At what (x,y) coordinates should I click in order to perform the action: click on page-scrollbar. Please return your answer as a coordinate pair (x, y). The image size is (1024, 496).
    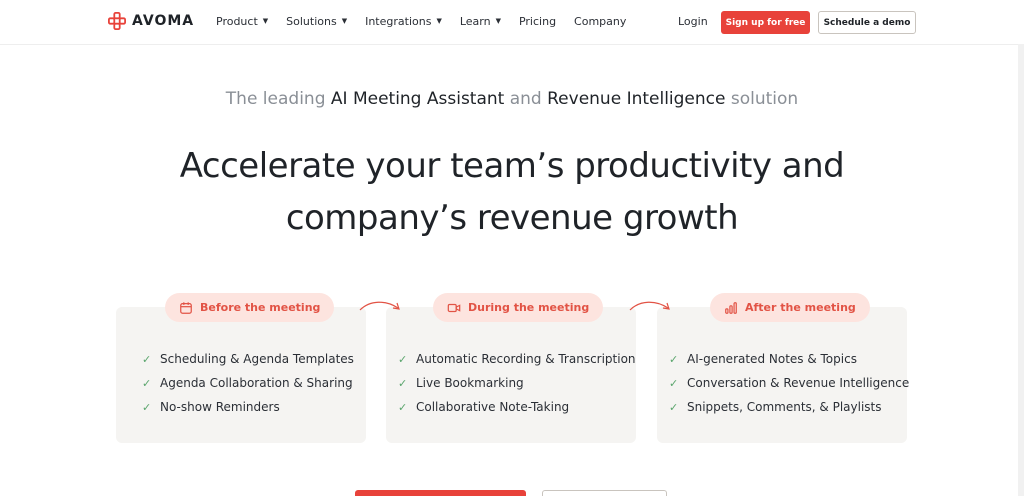
    Looking at the image, I should click on (1021, 270).